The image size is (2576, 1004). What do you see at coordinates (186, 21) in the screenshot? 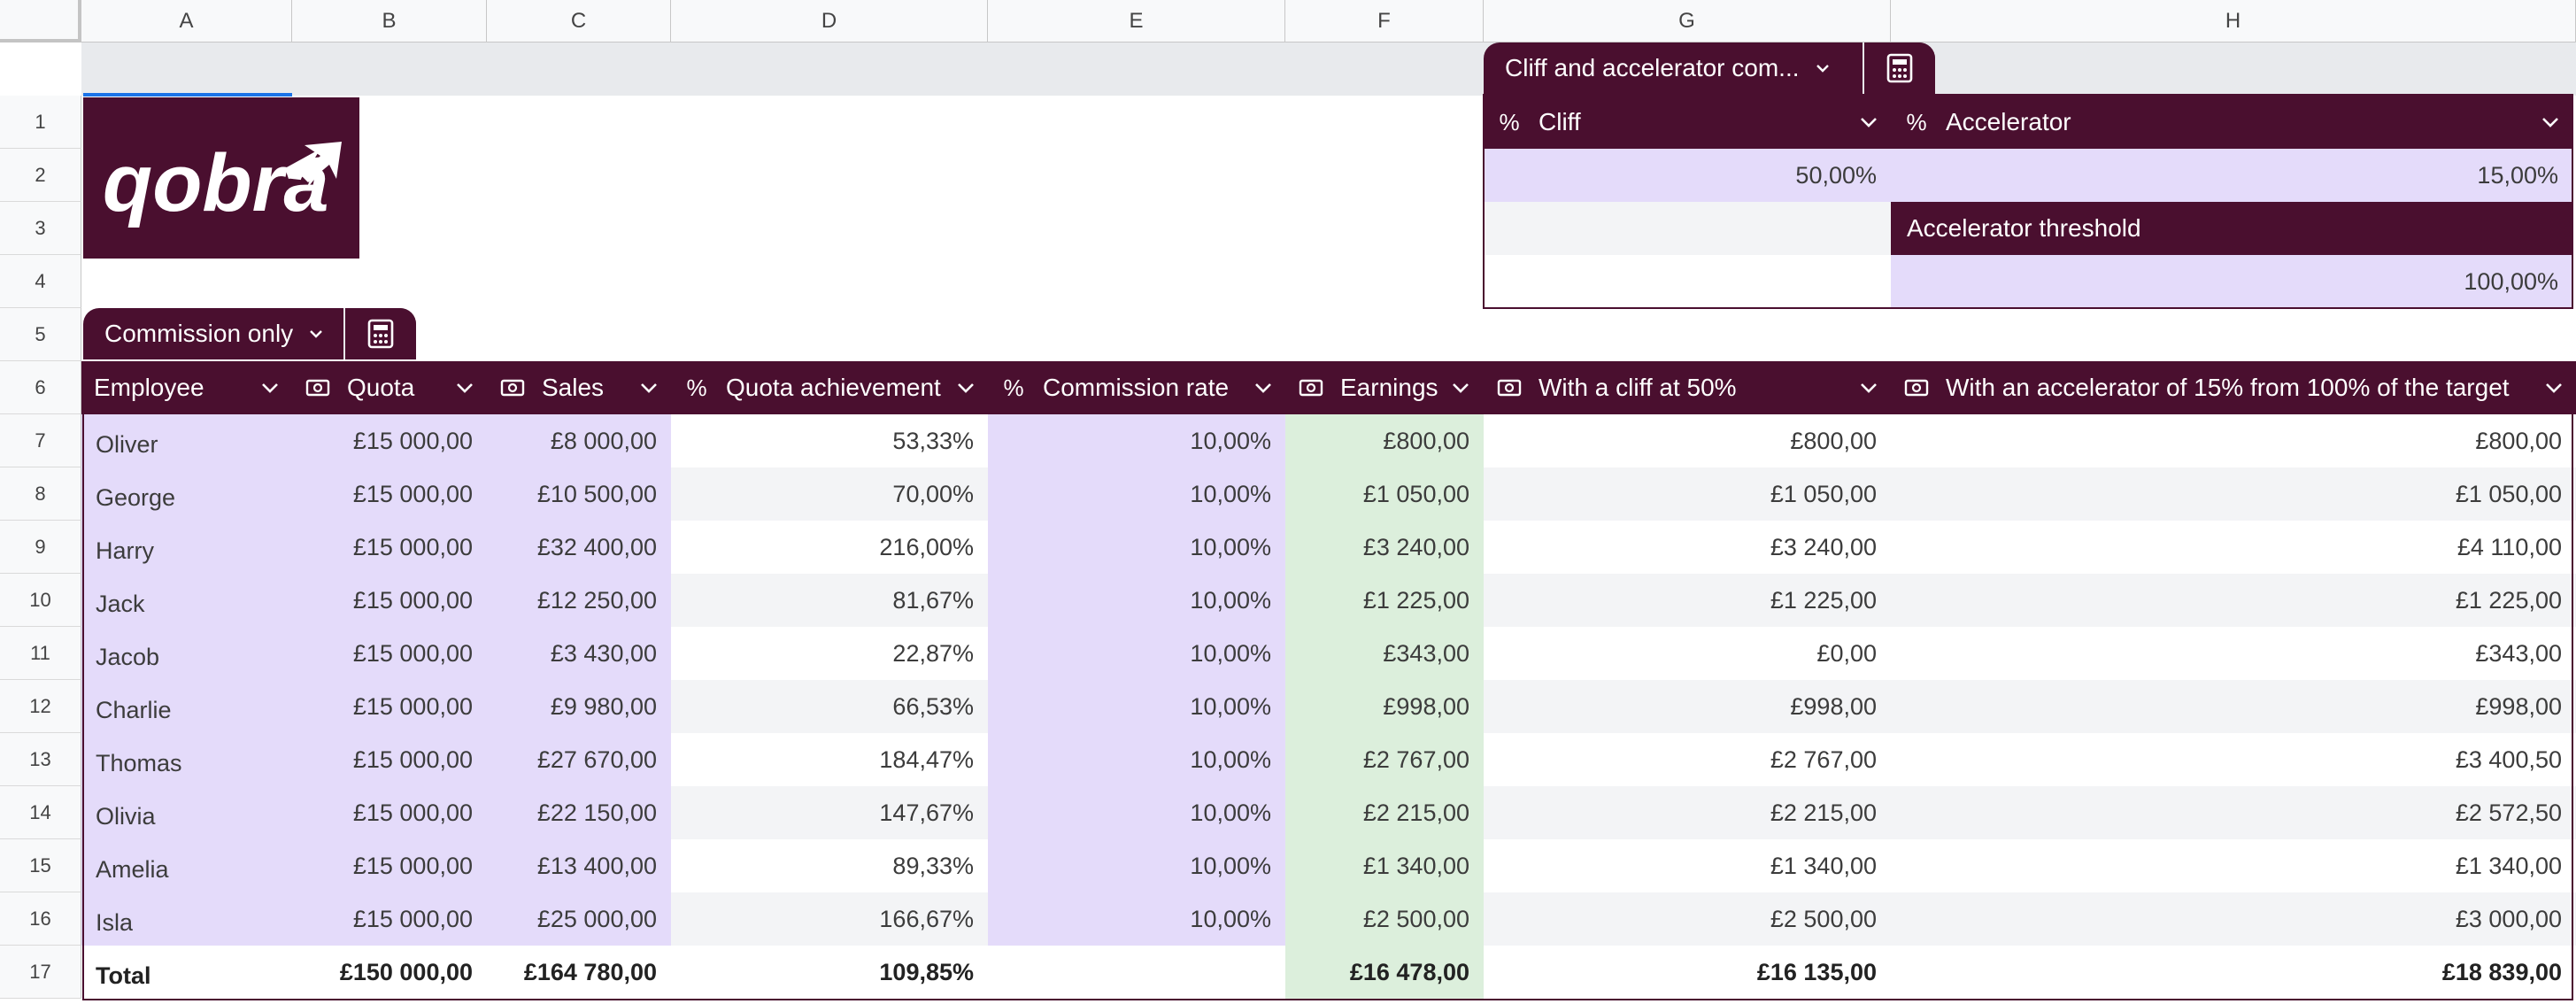
I see `column-header-a: A` at bounding box center [186, 21].